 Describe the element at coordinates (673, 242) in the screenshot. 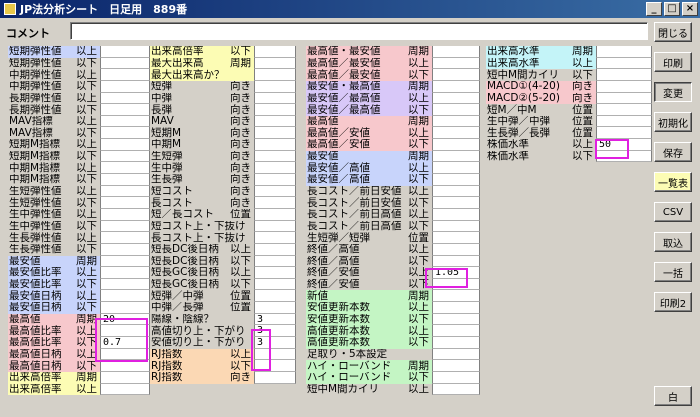

I see `import-button: 取込` at that location.